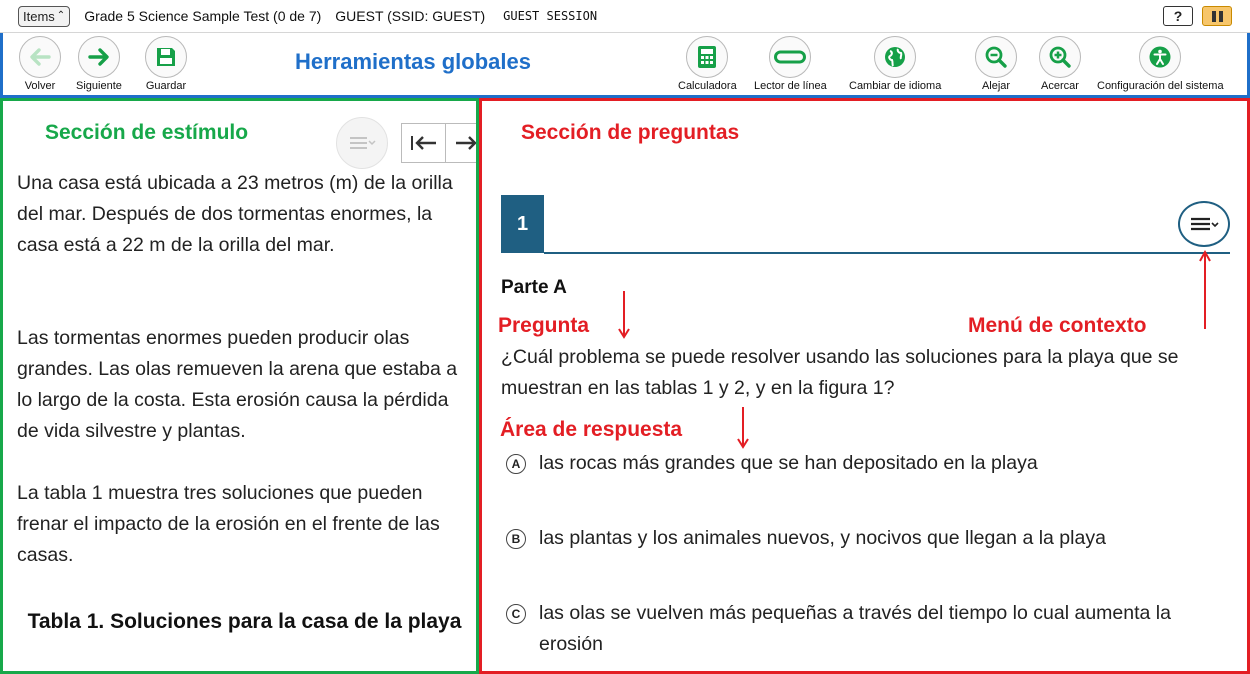 The height and width of the screenshot is (674, 1250). I want to click on back-label: Volver, so click(40, 86).